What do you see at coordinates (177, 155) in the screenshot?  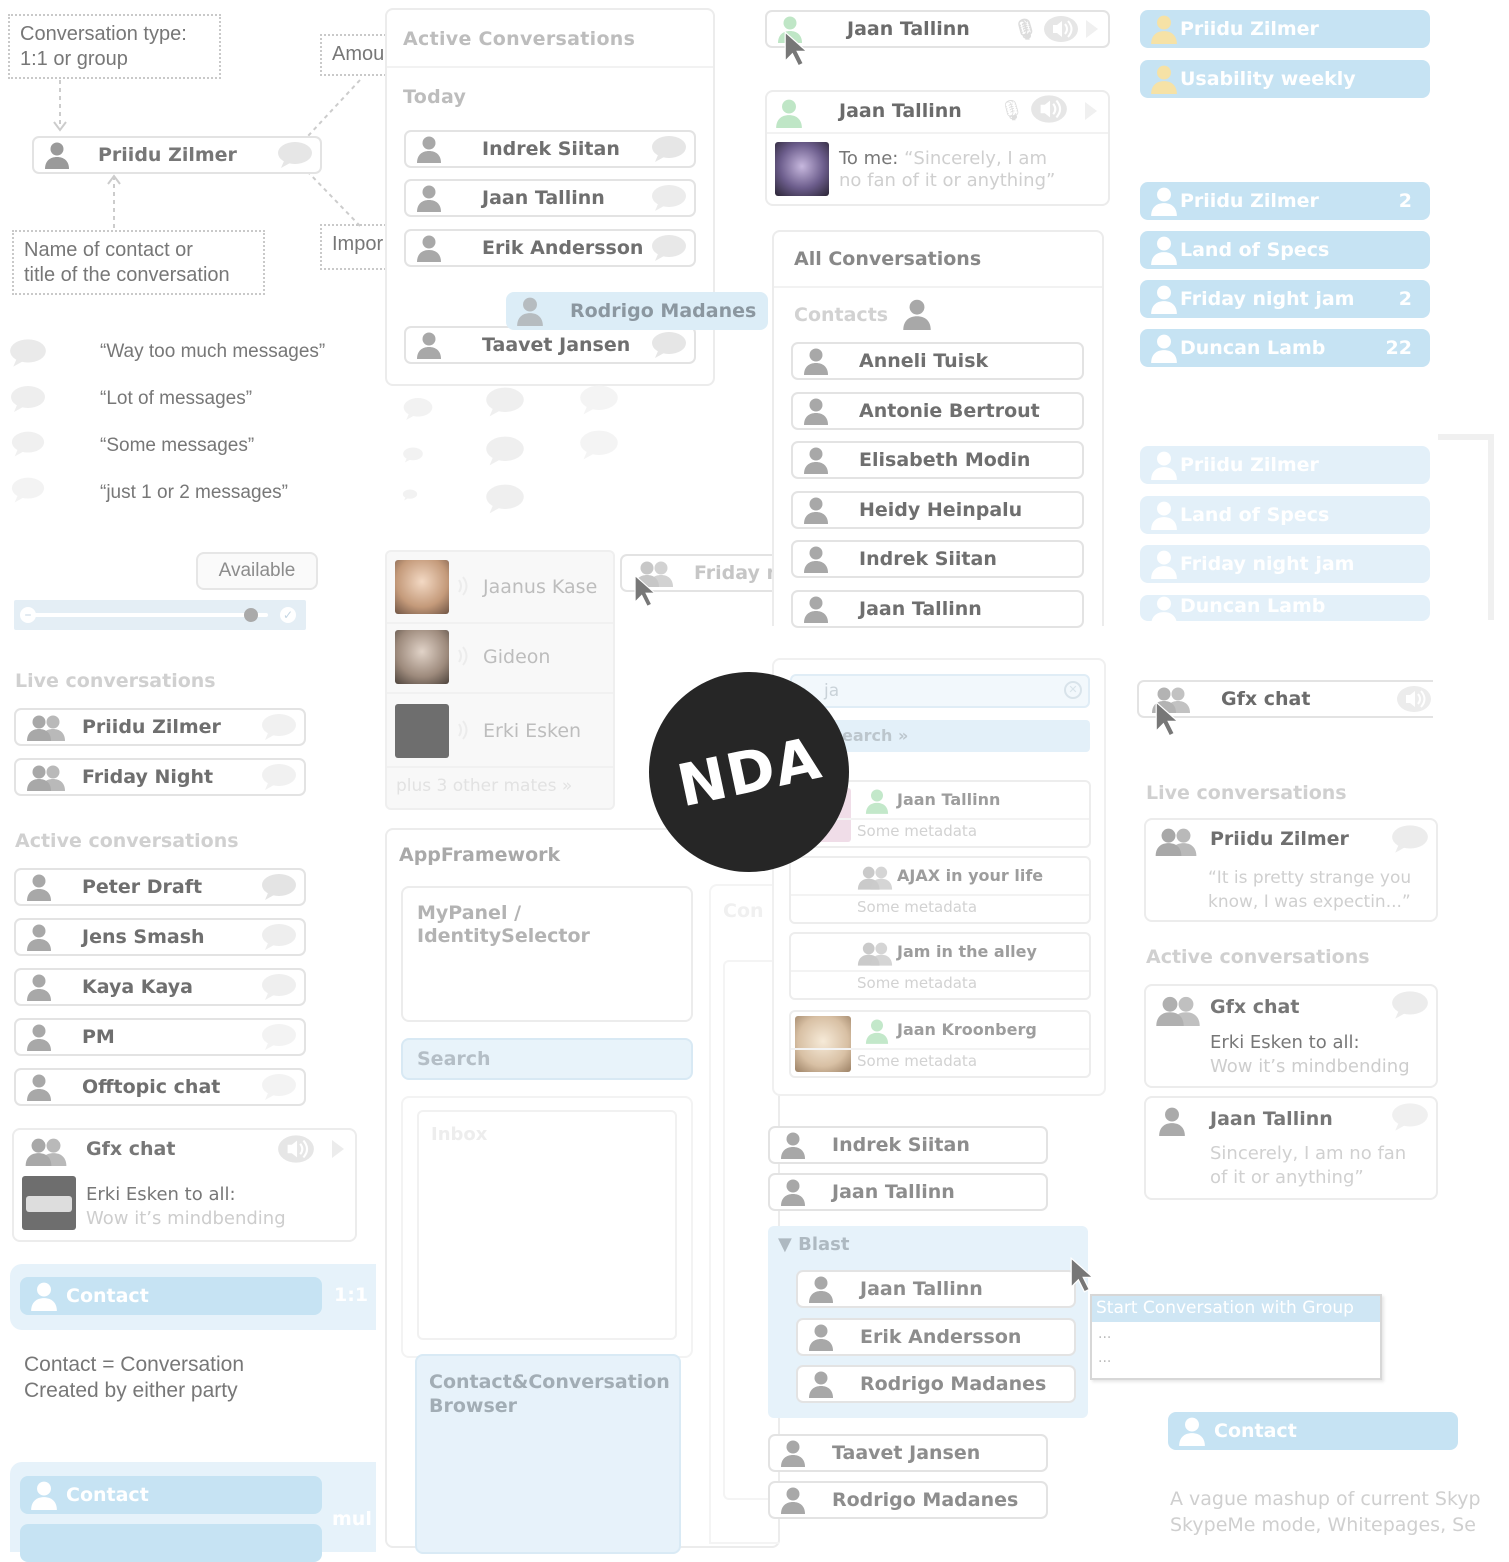 I see `example-conversation-row: Priidu Zilmer` at bounding box center [177, 155].